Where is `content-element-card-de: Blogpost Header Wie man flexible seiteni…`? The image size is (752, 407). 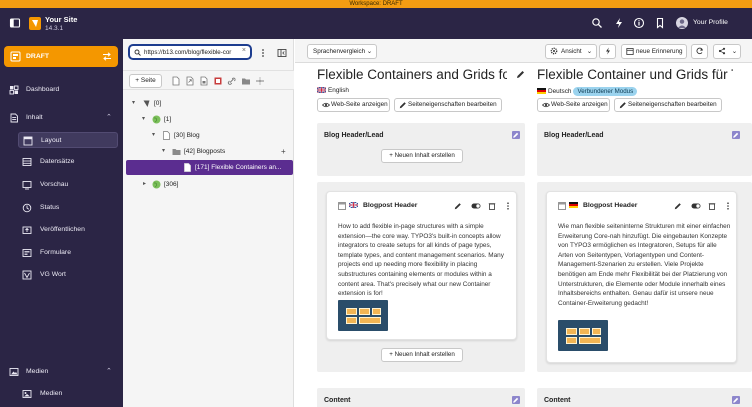
content-element-card-de: Blogpost Header Wie man flexible seiteni… is located at coordinates (641, 277).